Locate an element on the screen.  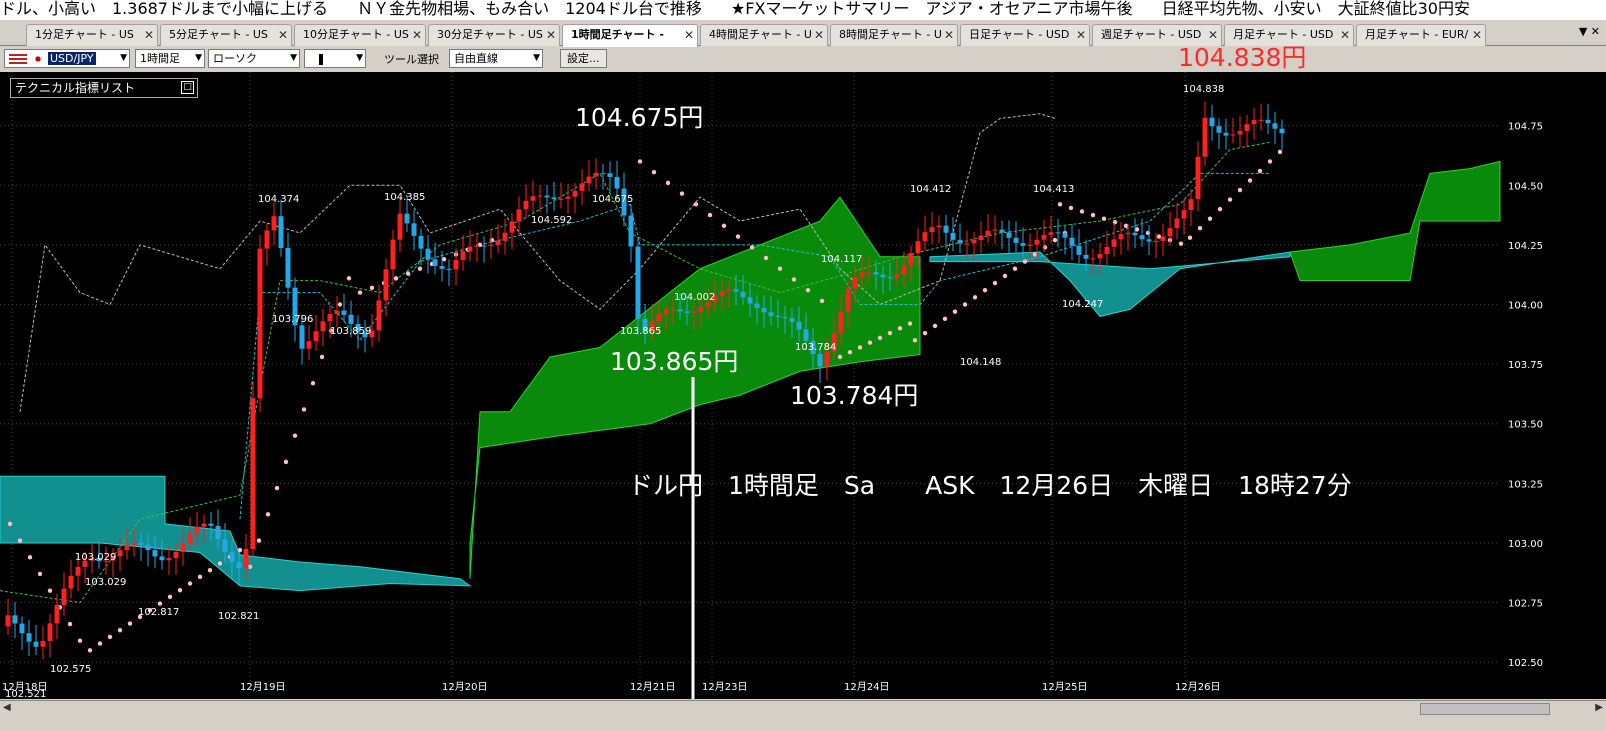
currency-pair-select: USD/JPY ▼ is located at coordinates (67, 58).